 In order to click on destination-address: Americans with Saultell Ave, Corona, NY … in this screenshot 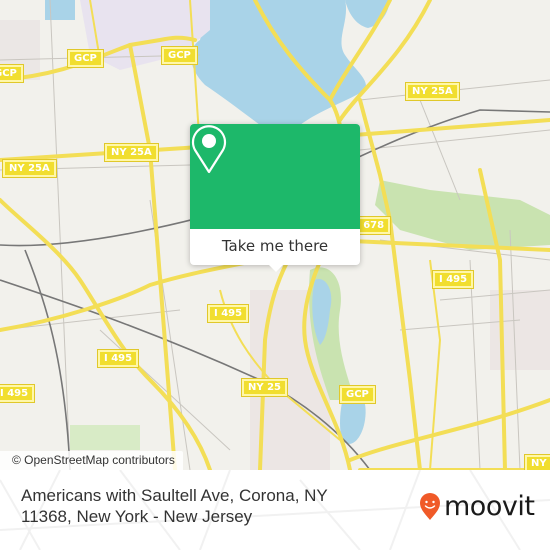, I will do `click(174, 506)`.